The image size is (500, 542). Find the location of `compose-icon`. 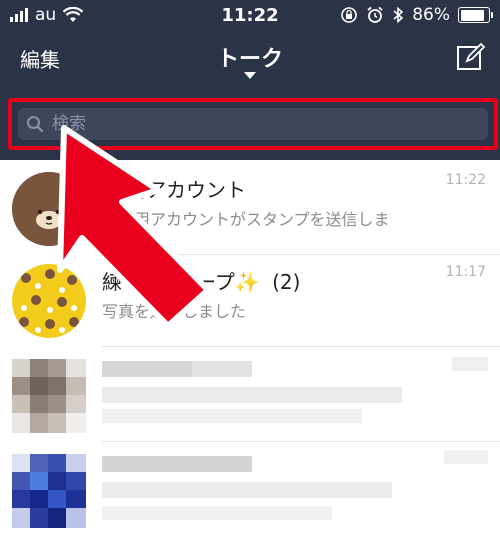

compose-icon is located at coordinates (471, 57).